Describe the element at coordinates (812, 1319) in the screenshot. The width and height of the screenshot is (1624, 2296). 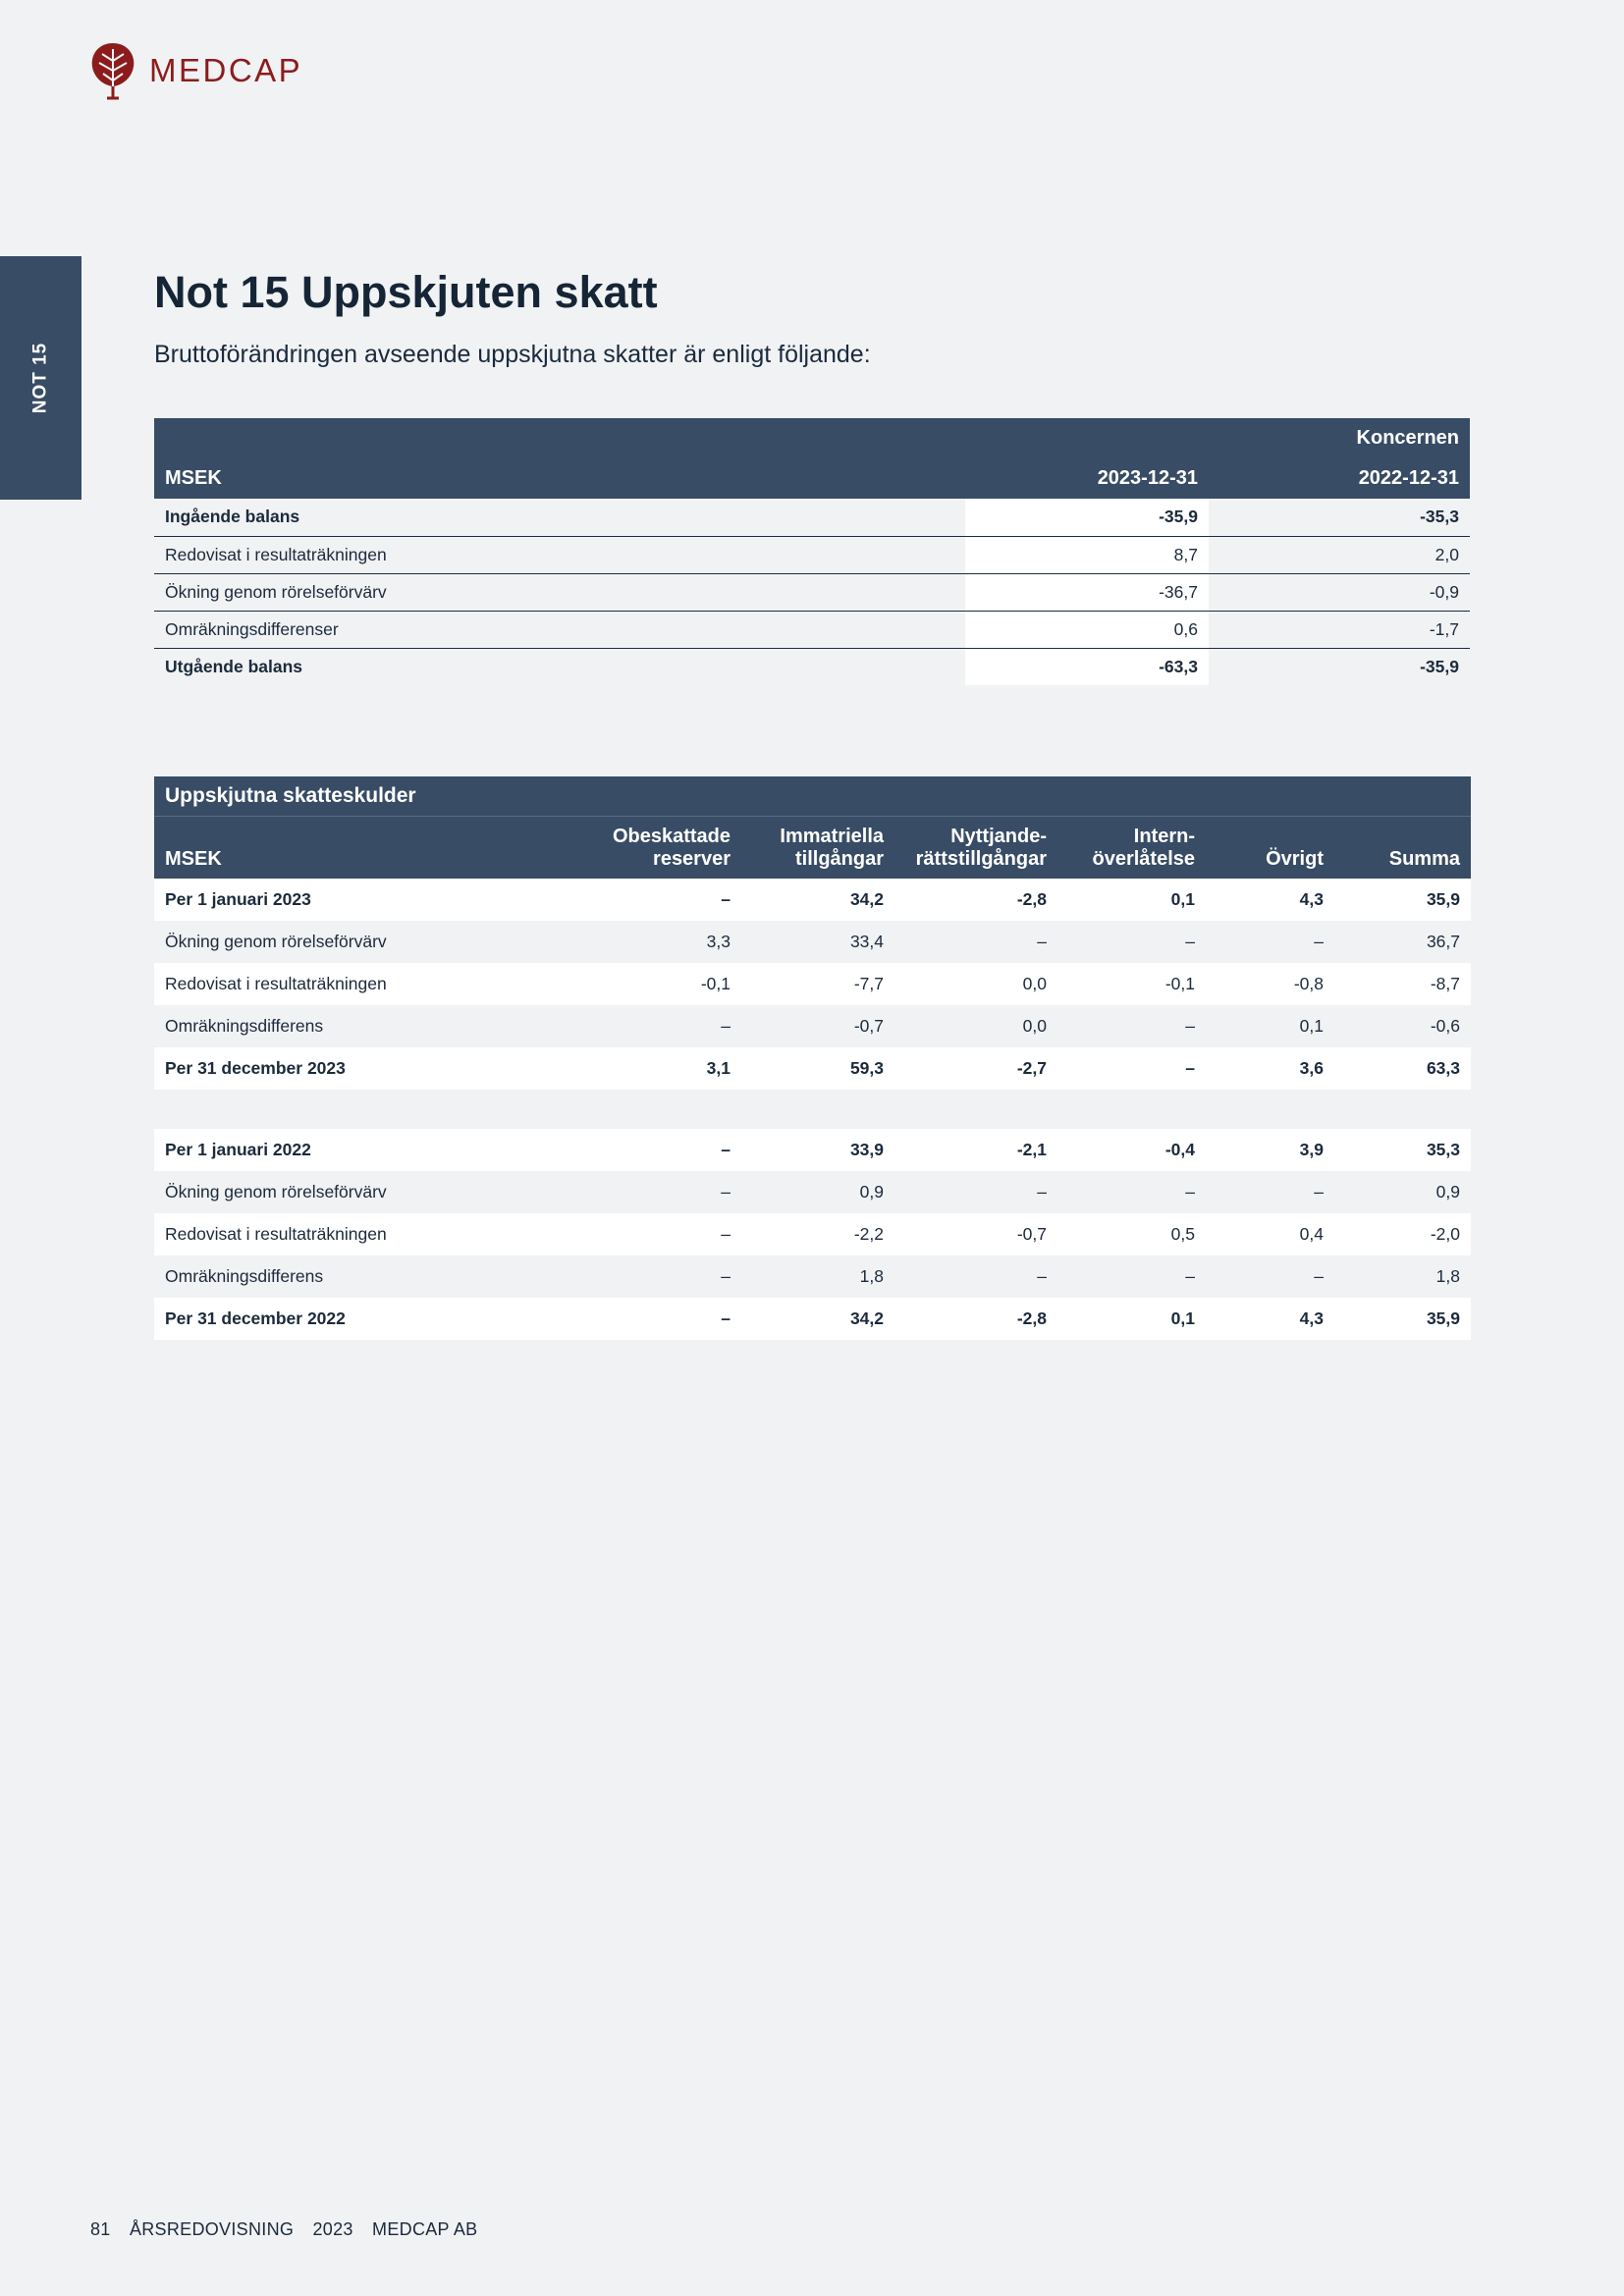
I see `table-row: Per 31 december 2022 – 34,2 -2,8 0,1 4,3 35,9` at that location.